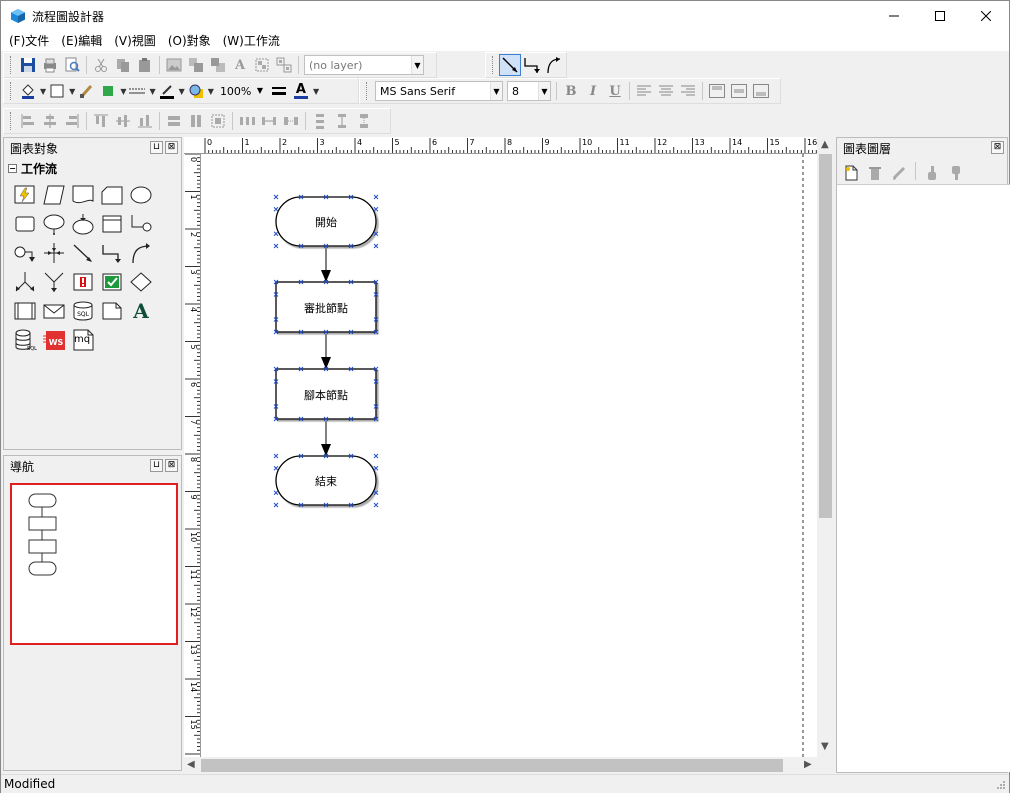  I want to click on shape-style-button, so click(57, 91).